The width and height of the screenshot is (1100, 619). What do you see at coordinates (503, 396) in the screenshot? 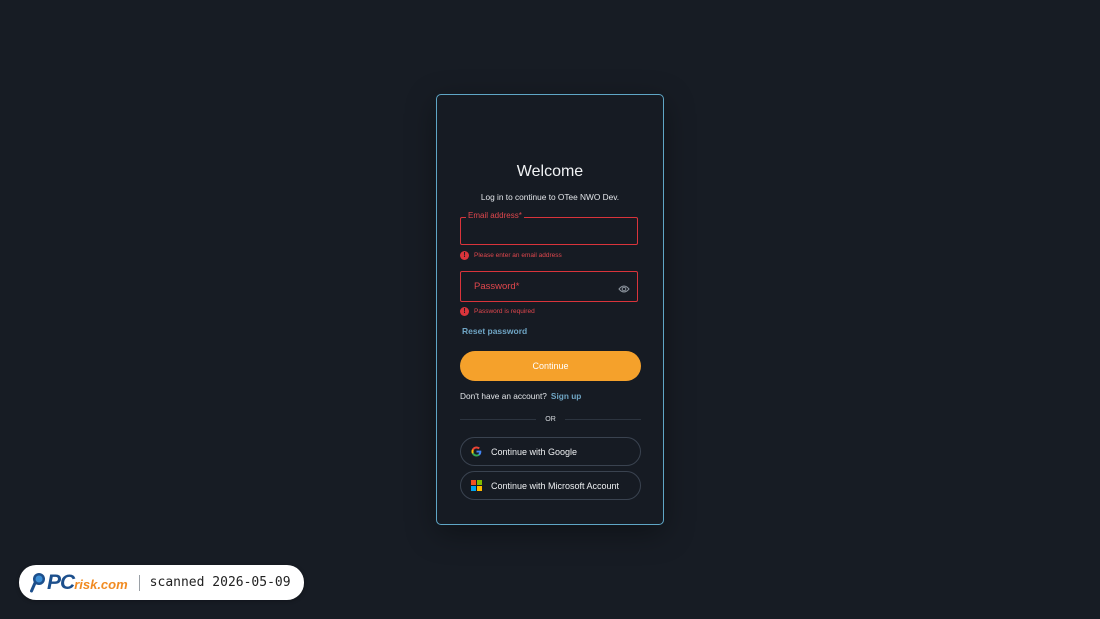
I see `no-account-text: Don't have an account?` at bounding box center [503, 396].